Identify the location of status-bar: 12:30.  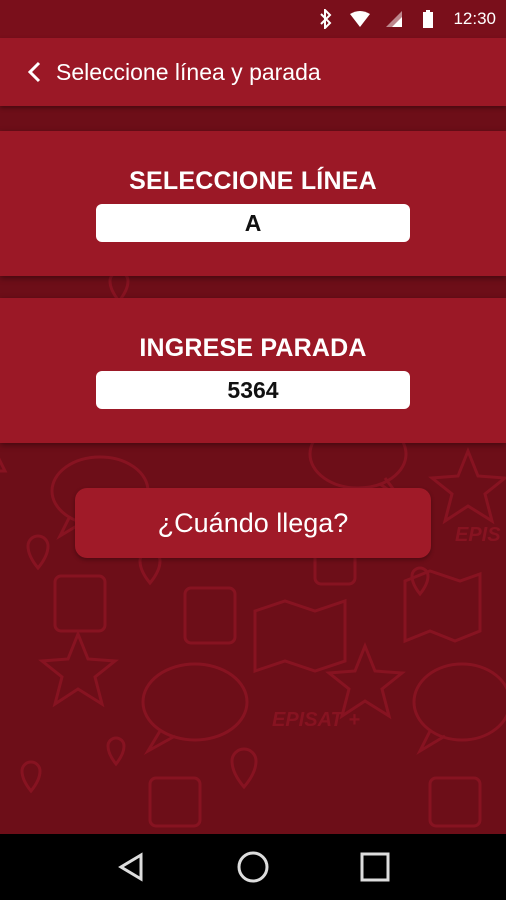
(253, 19).